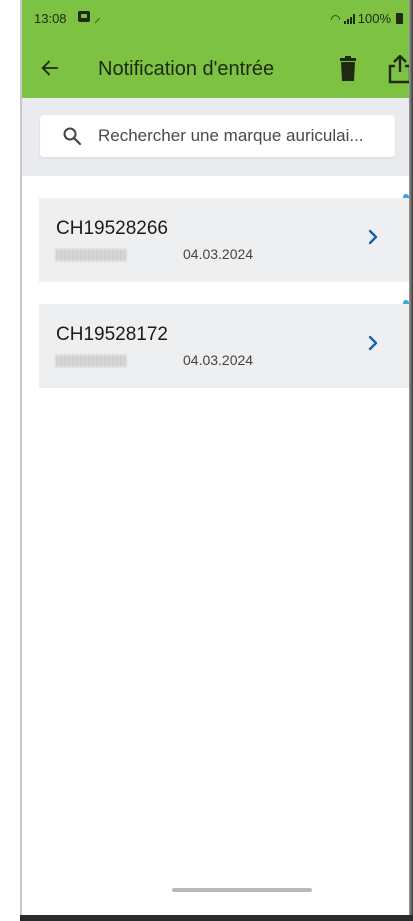 The width and height of the screenshot is (413, 921). I want to click on delete-button, so click(350, 70).